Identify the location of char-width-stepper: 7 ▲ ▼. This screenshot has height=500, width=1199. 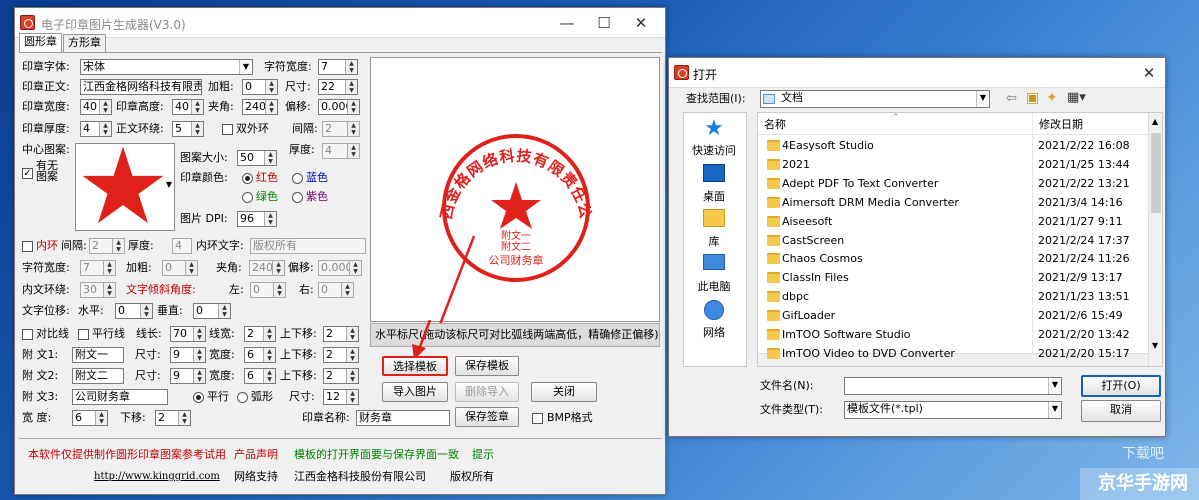
(338, 67).